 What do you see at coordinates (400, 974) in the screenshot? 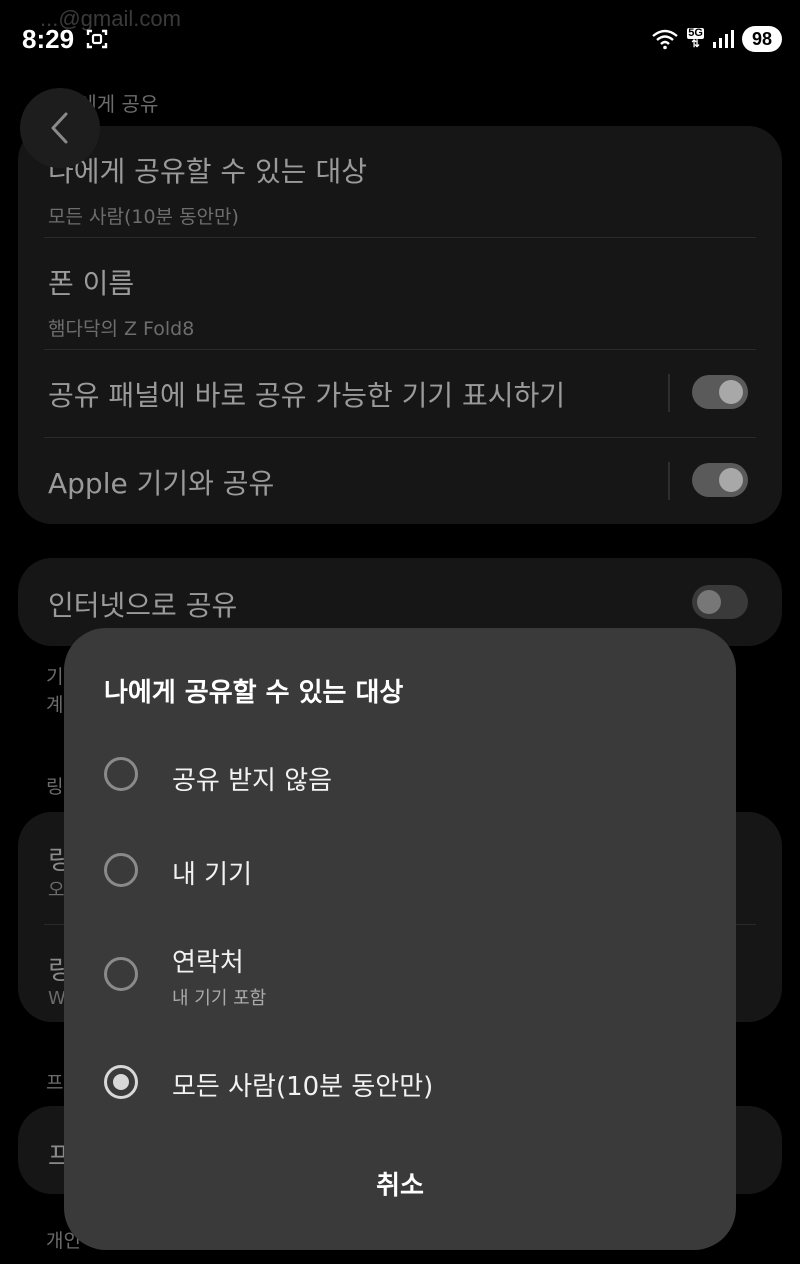
I see `option-contacts: 연락처 내 기기 포함` at bounding box center [400, 974].